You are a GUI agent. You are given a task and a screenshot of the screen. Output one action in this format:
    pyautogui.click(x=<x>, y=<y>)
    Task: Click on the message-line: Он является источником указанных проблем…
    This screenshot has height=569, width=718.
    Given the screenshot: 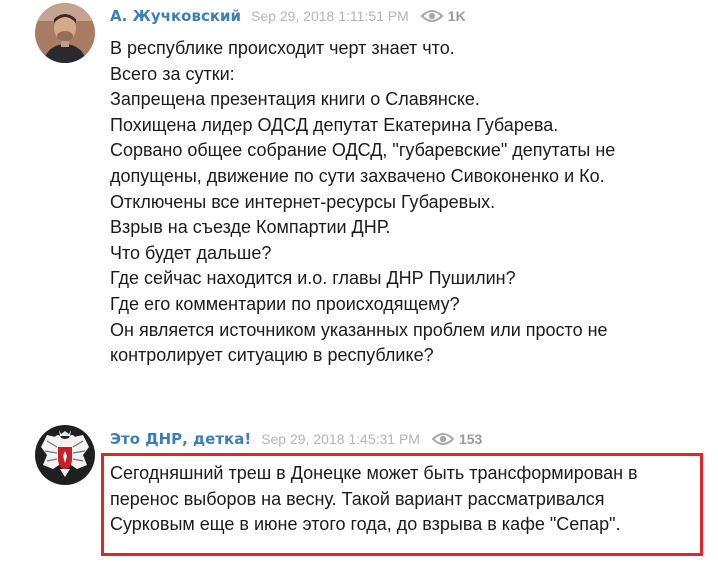 What is the action you would take?
    pyautogui.click(x=359, y=329)
    